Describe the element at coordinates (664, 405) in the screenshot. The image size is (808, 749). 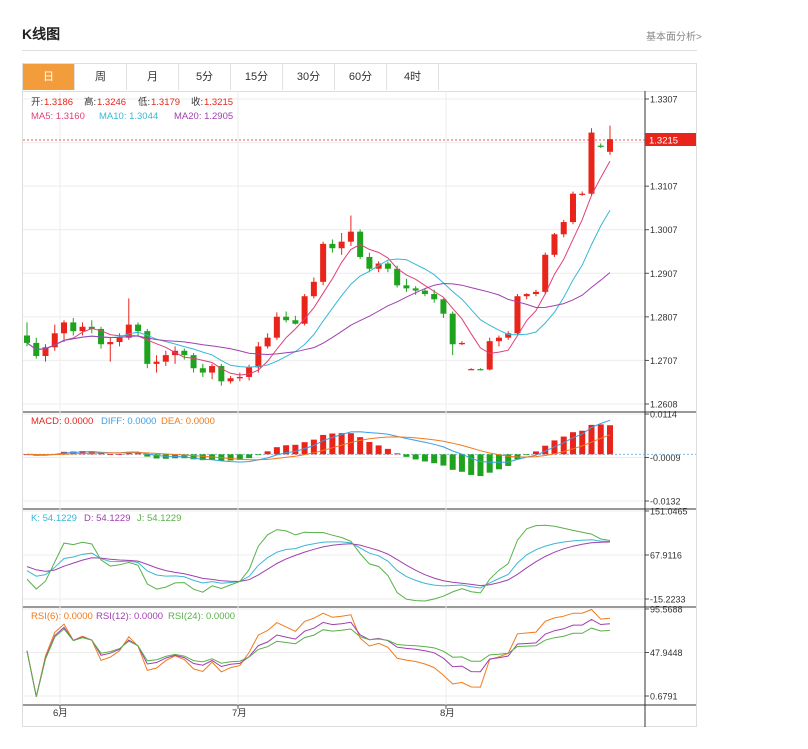
I see `axis-tick-label: 1.2608` at that location.